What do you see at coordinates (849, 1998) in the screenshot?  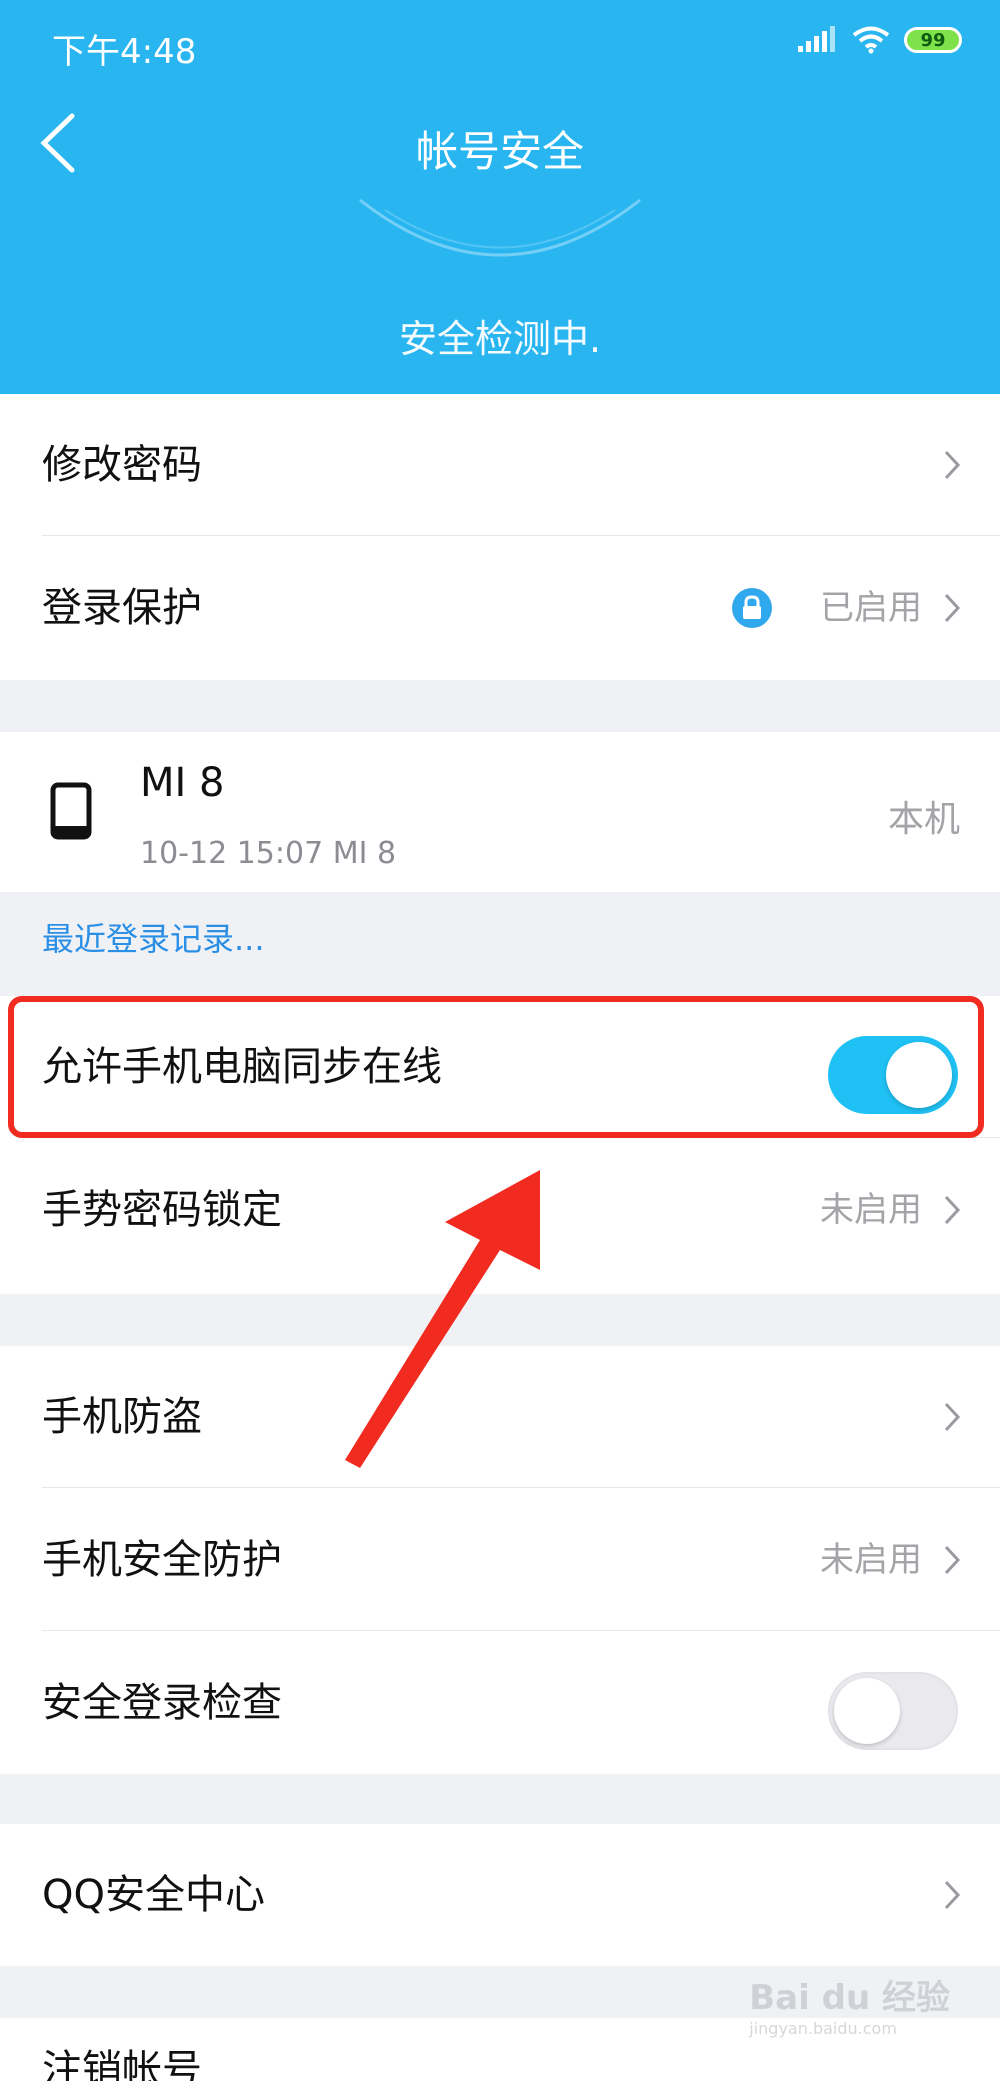 I see `watermark-text: Bai du 经验` at bounding box center [849, 1998].